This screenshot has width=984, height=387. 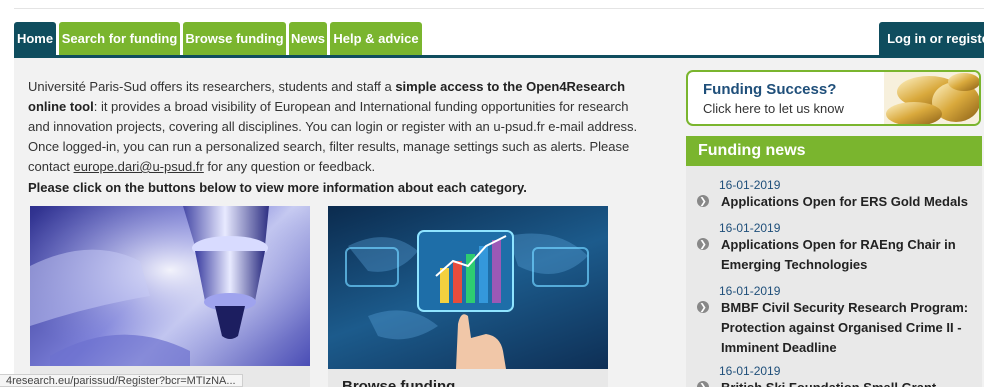 What do you see at coordinates (119, 39) in the screenshot?
I see `tab-search-for-funding: Search for funding` at bounding box center [119, 39].